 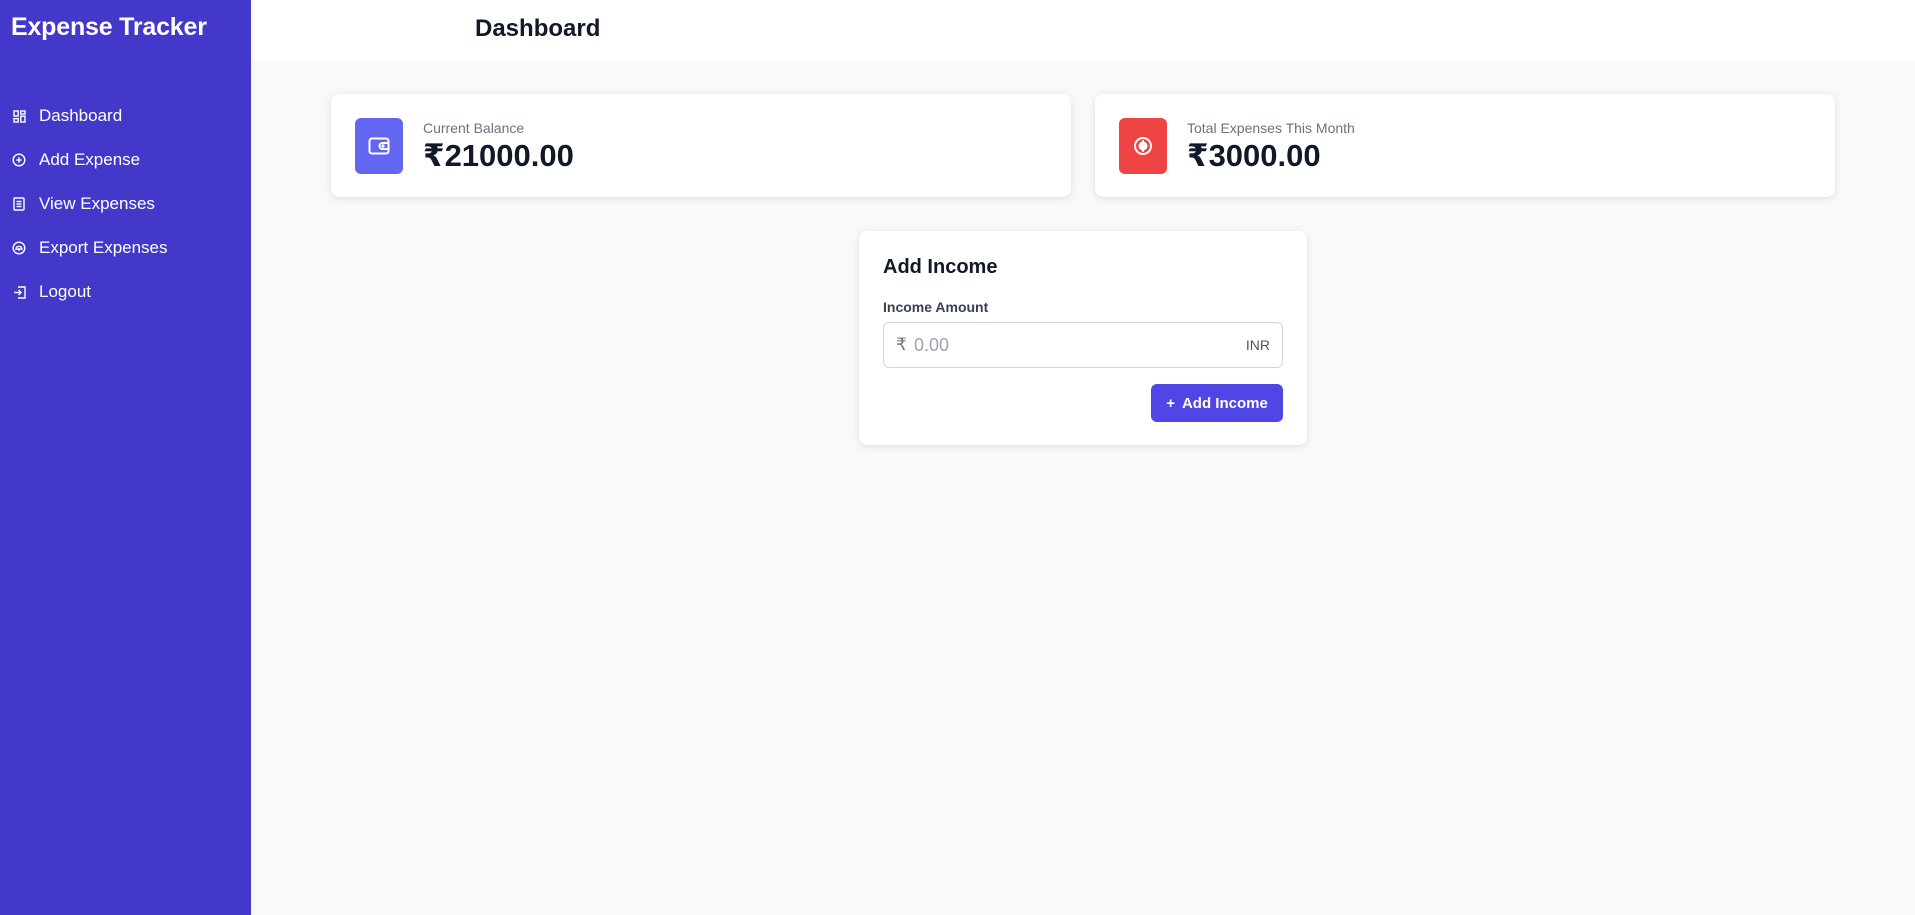 I want to click on sidebar-item-view-expenses: View Expenses, so click(x=125, y=204).